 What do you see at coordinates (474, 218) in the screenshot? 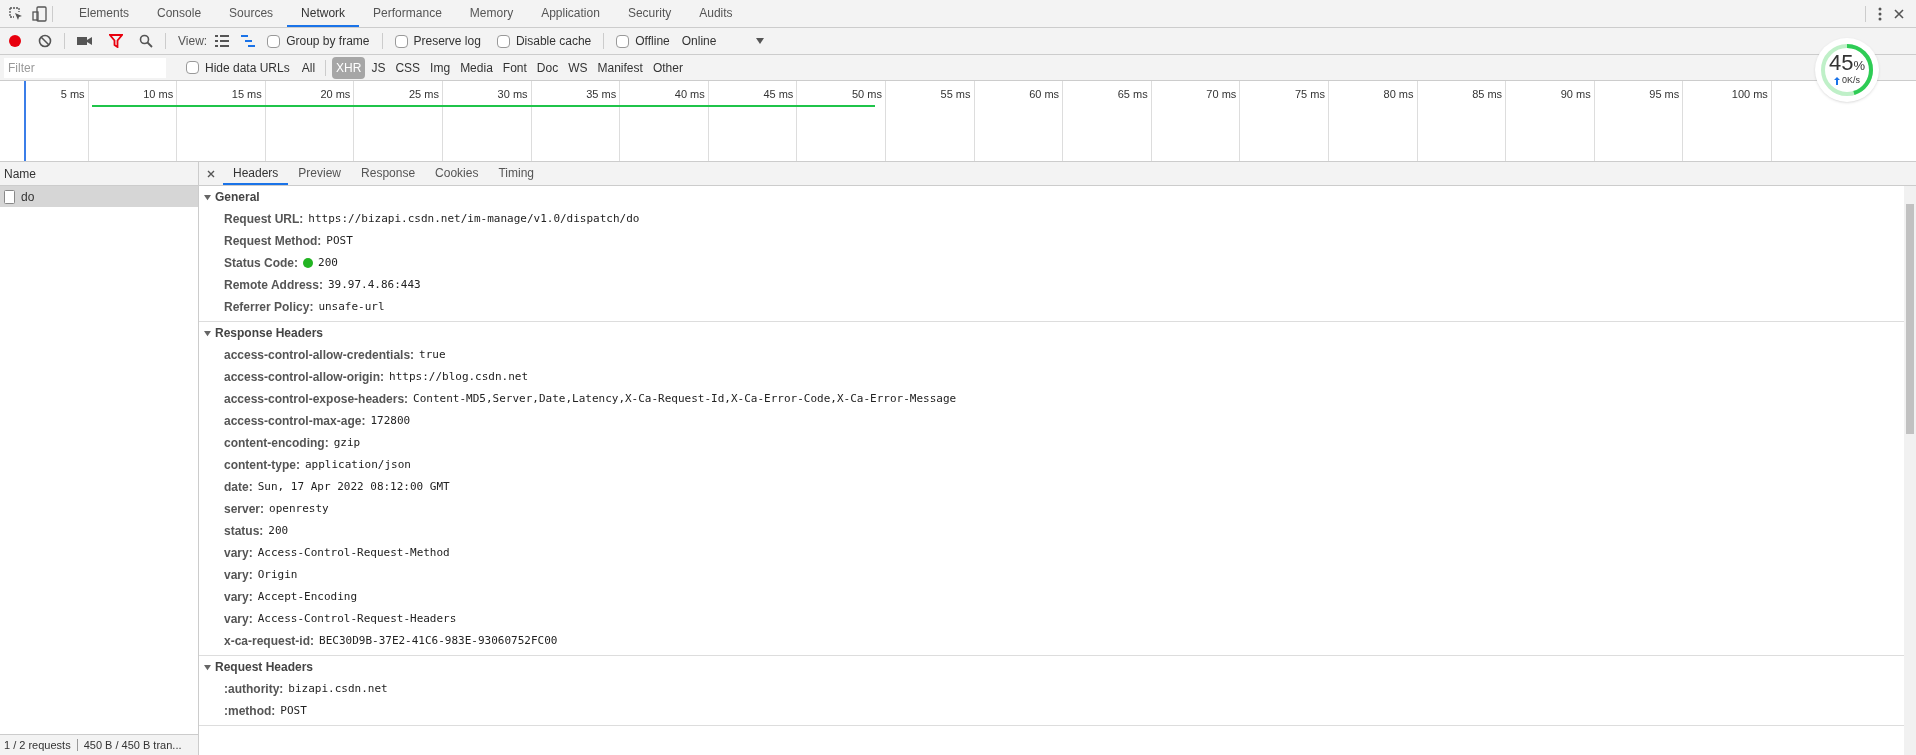
I see `header-value: https://bizapi.csdn.net/im-manage/v1.0/dispatch/do` at bounding box center [474, 218].